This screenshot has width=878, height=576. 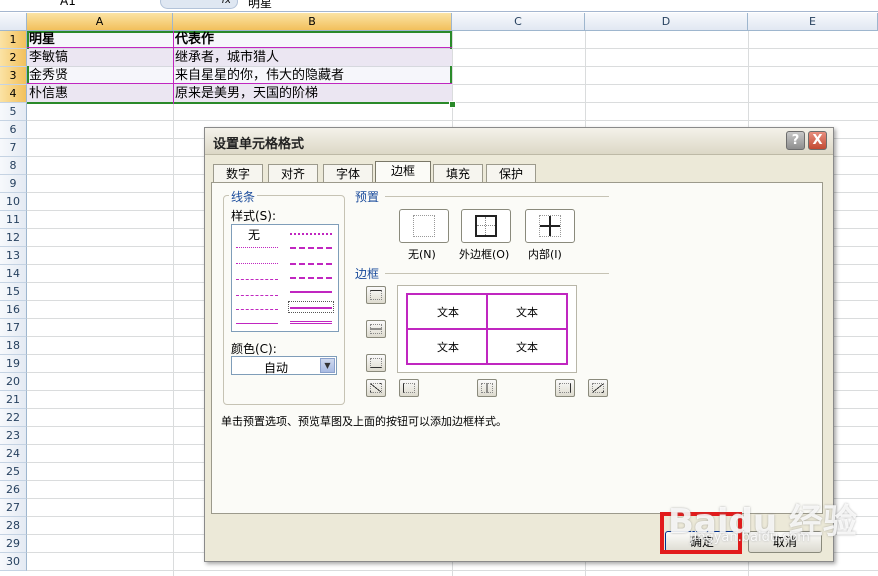 I want to click on row-header-14: 14, so click(x=13, y=274).